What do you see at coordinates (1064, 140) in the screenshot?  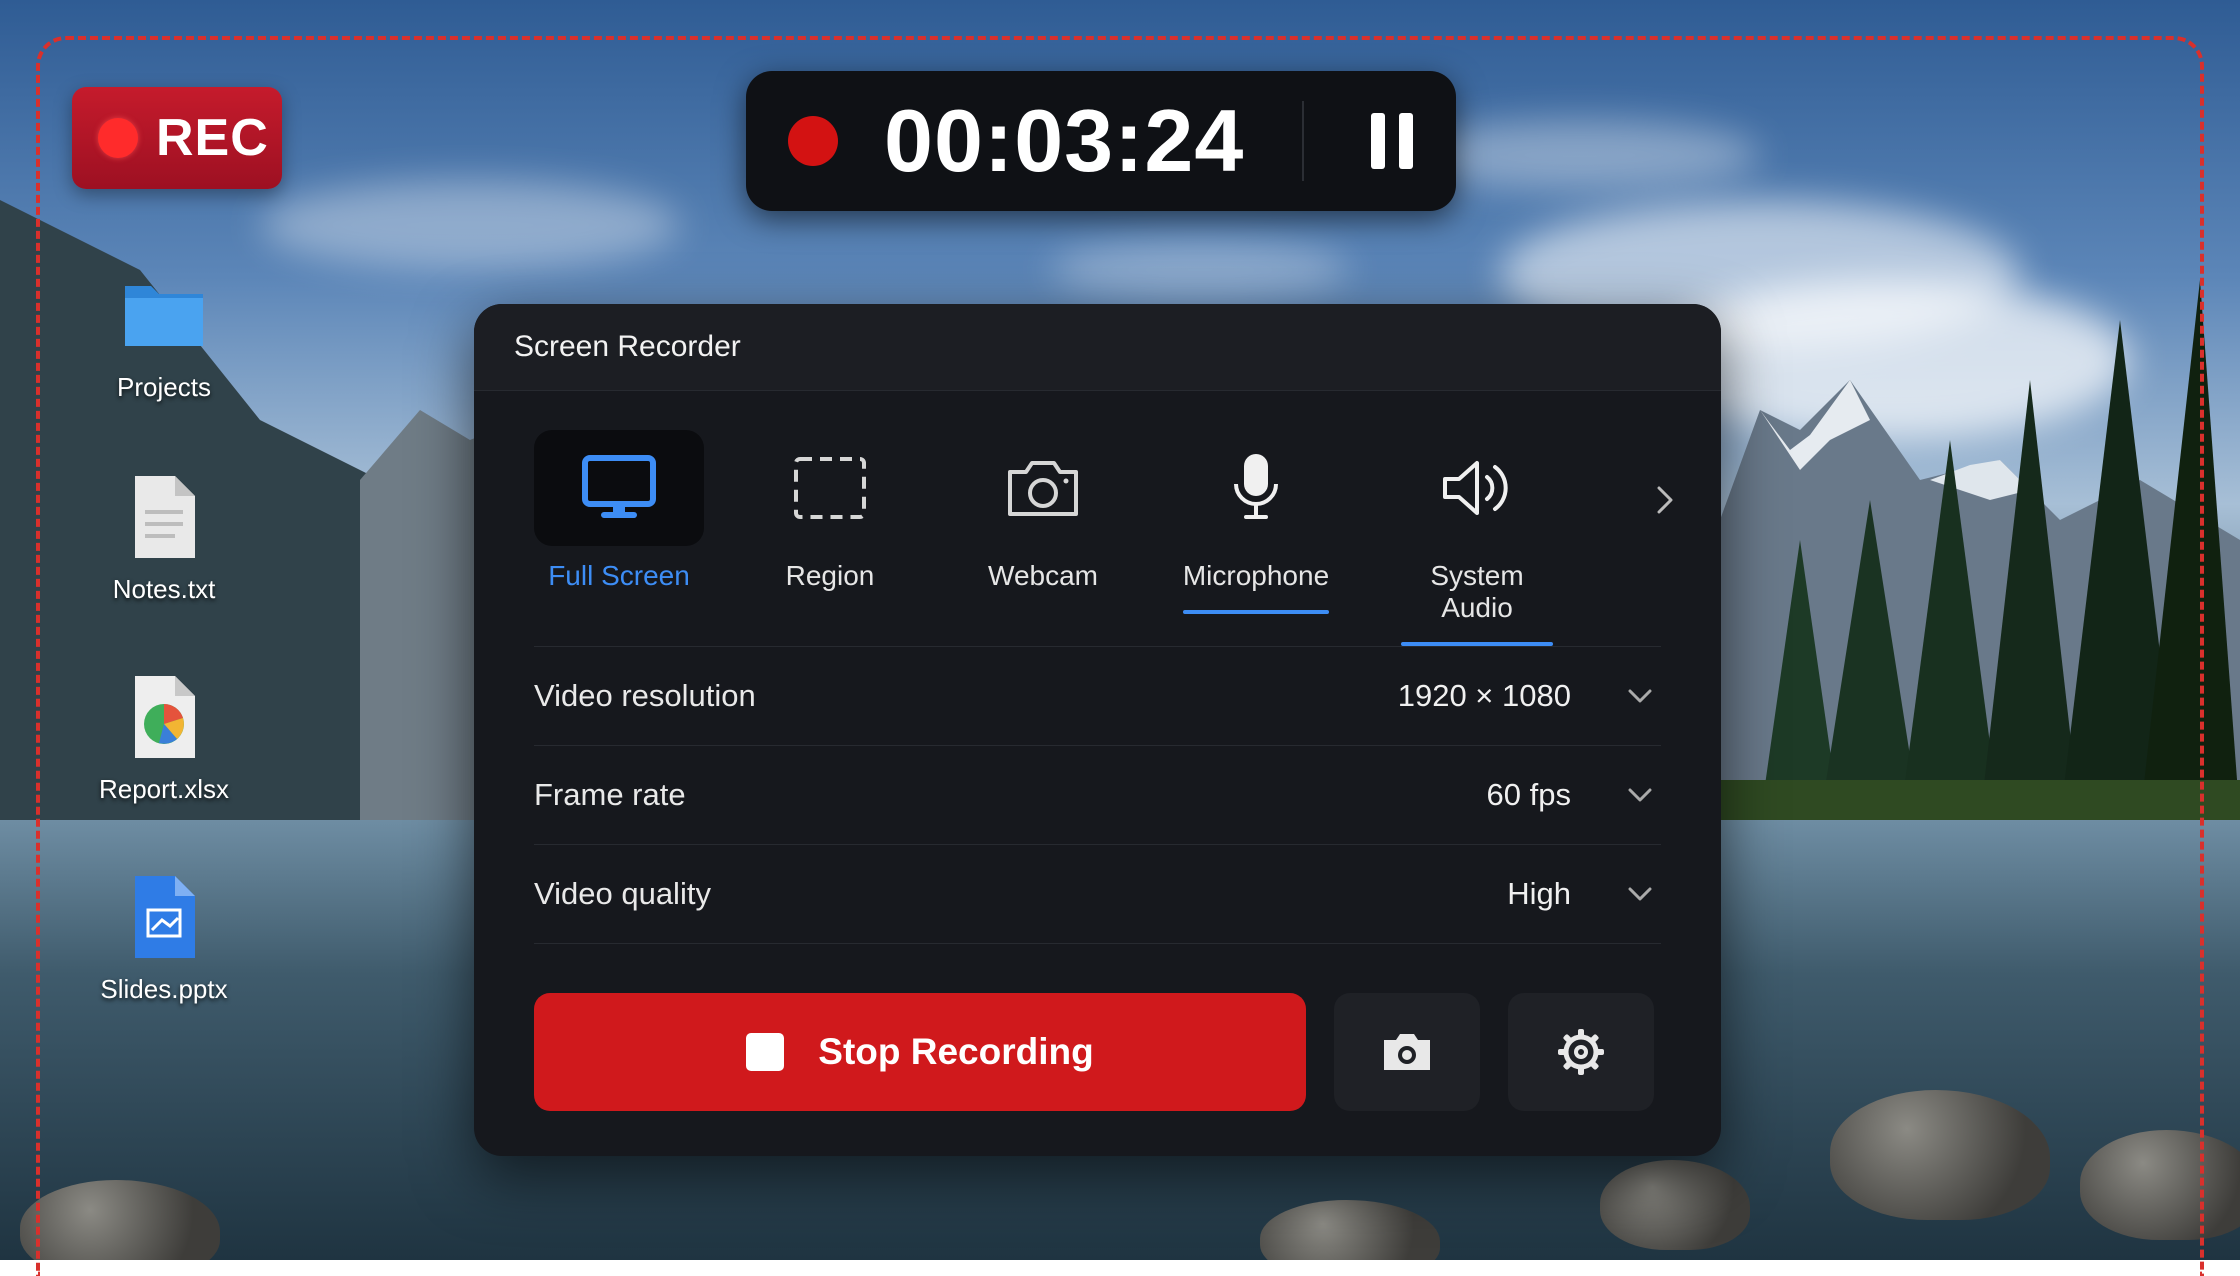 I see `elapsed-time: 00:03:24` at bounding box center [1064, 140].